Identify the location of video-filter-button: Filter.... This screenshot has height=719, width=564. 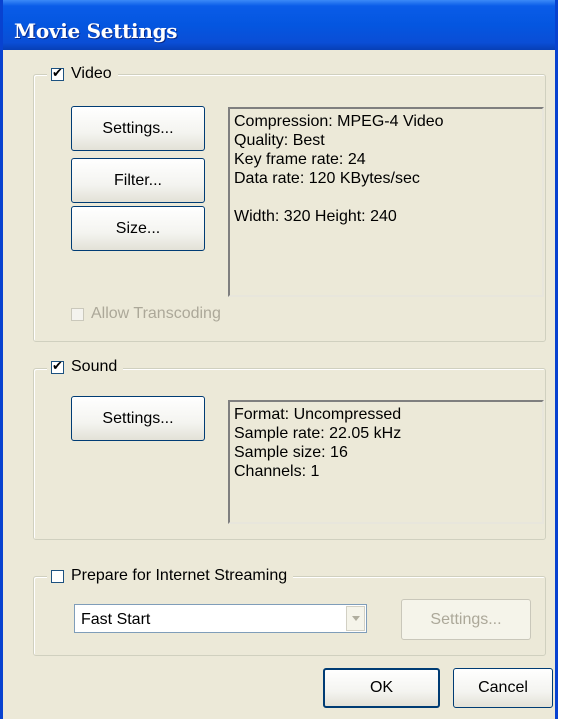
(138, 180).